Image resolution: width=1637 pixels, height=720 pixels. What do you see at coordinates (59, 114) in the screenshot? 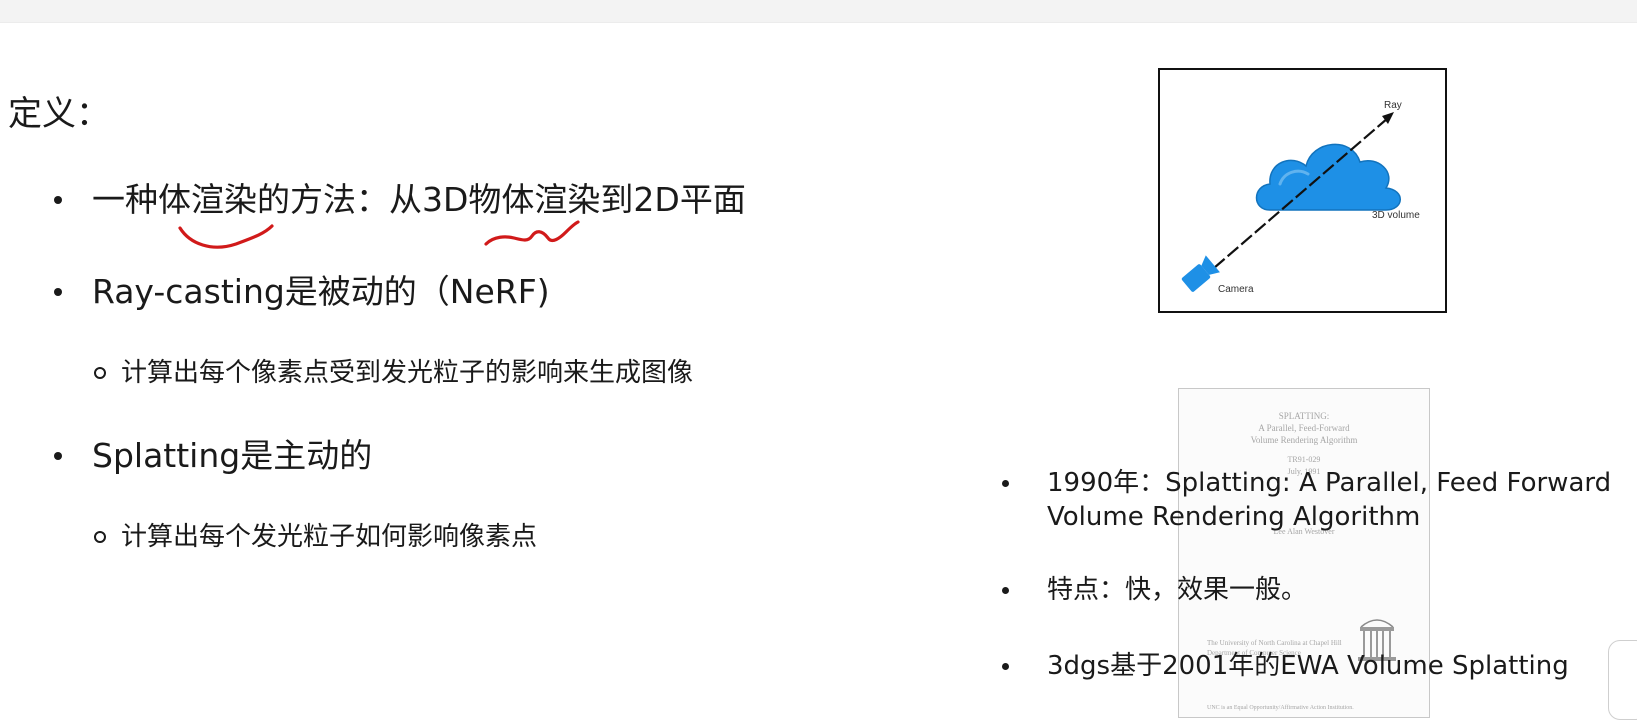
I see `definition-heading: 定义：` at bounding box center [59, 114].